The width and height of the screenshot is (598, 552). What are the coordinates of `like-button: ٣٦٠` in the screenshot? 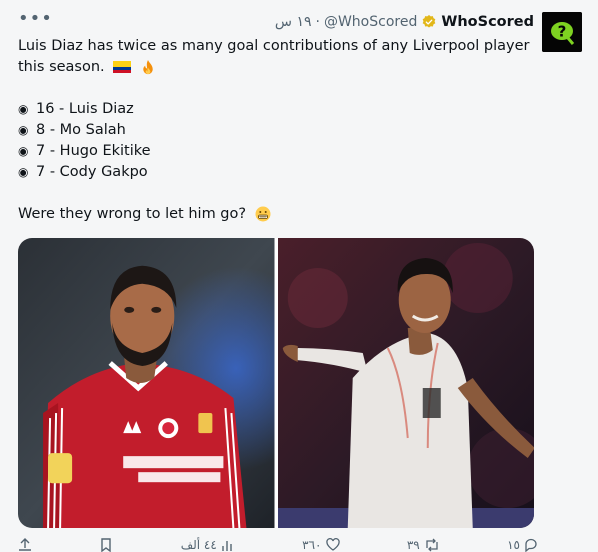 It's located at (321, 545).